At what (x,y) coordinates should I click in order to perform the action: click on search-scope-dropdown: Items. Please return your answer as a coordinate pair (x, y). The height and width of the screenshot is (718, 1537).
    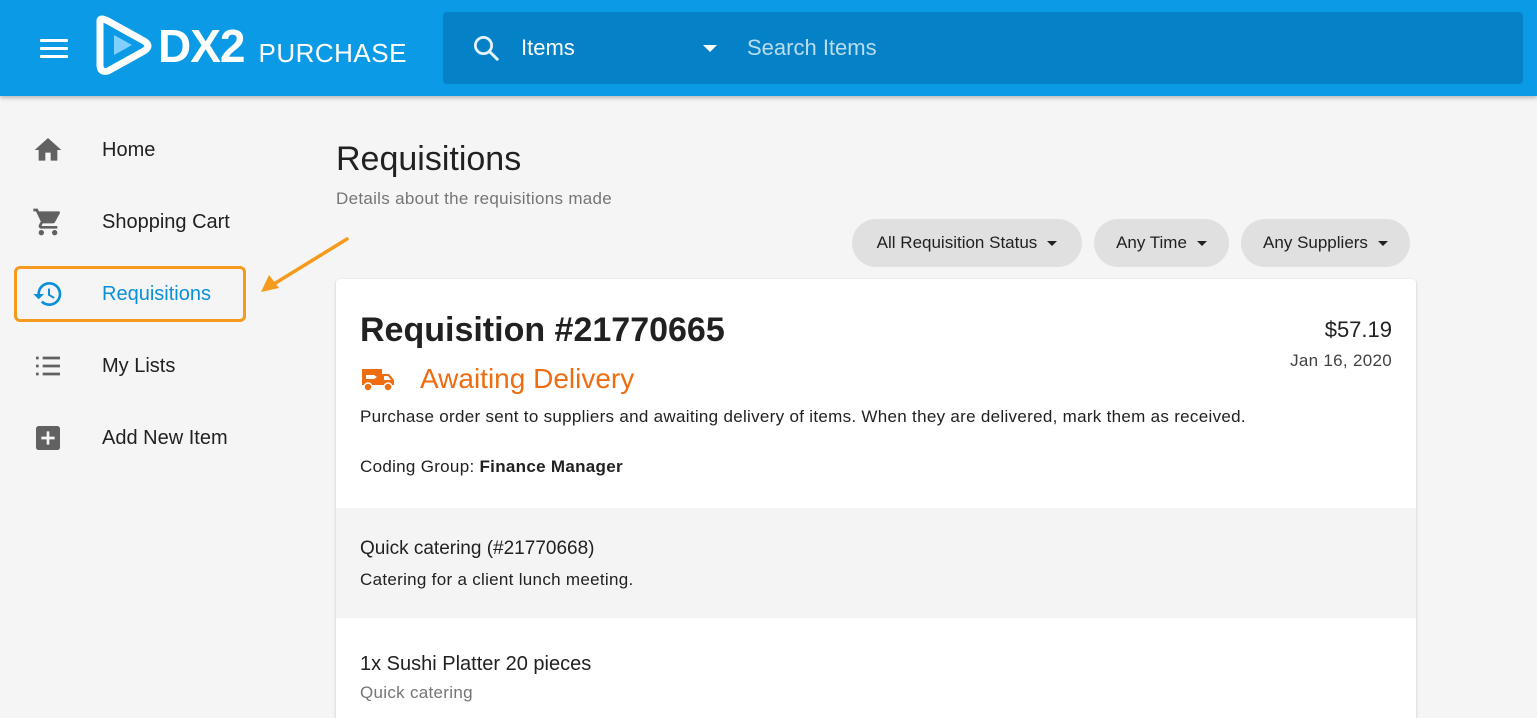
    Looking at the image, I should click on (619, 48).